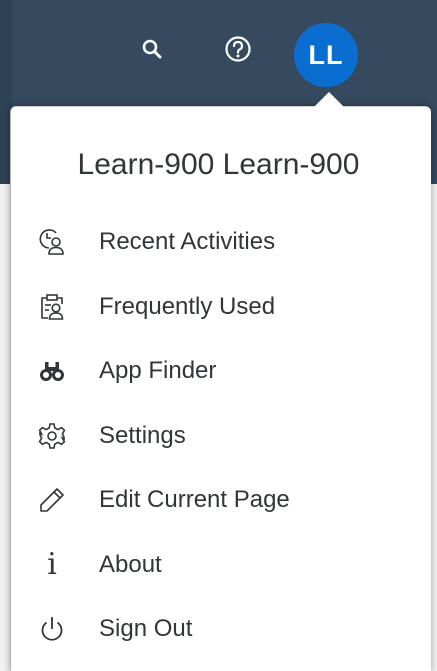  Describe the element at coordinates (187, 306) in the screenshot. I see `menu-item-label: Frequently Used` at that location.